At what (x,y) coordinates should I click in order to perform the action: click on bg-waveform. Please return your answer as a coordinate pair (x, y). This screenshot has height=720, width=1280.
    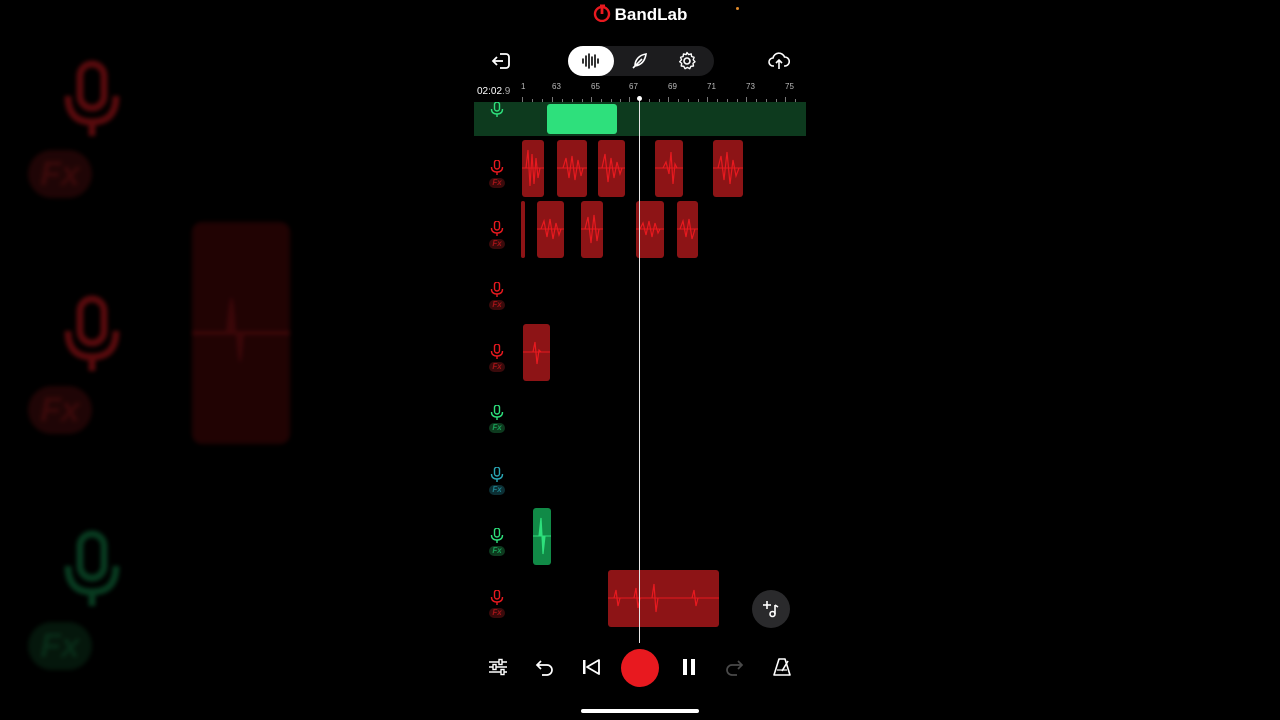
    Looking at the image, I should click on (241, 330).